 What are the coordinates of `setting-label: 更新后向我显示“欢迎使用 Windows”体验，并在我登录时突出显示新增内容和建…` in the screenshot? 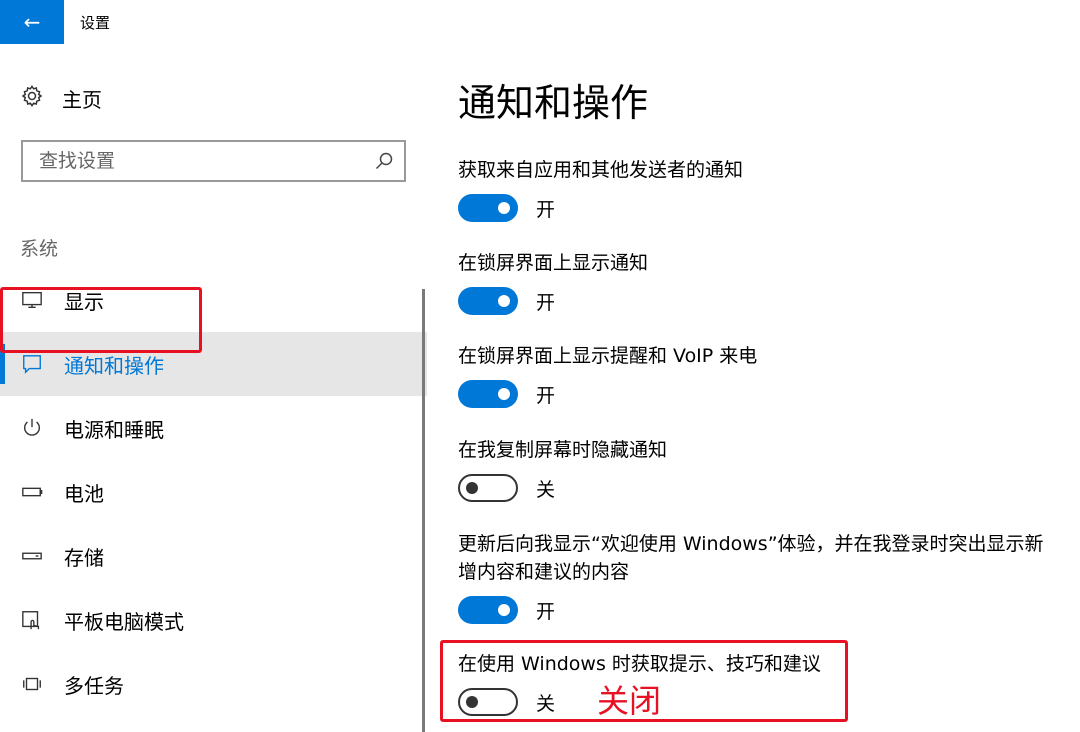 It's located at (751, 558).